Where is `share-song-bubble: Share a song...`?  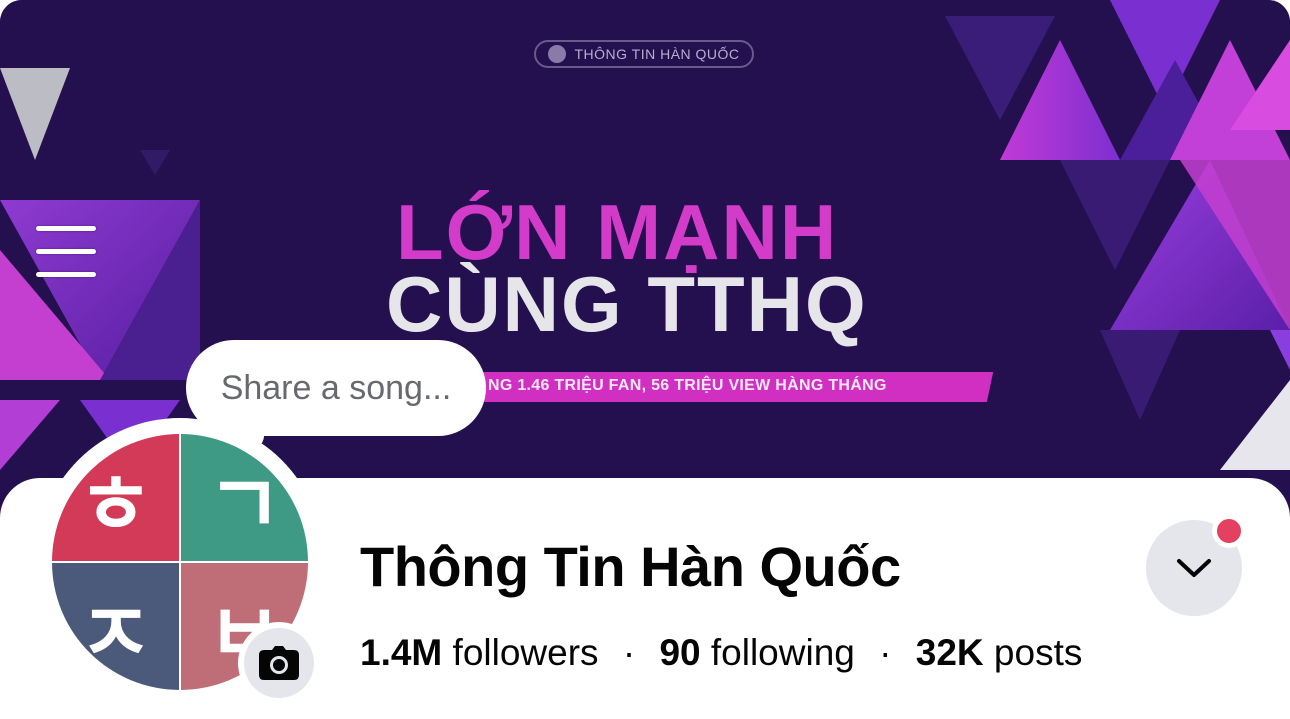
share-song-bubble: Share a song... is located at coordinates (336, 388).